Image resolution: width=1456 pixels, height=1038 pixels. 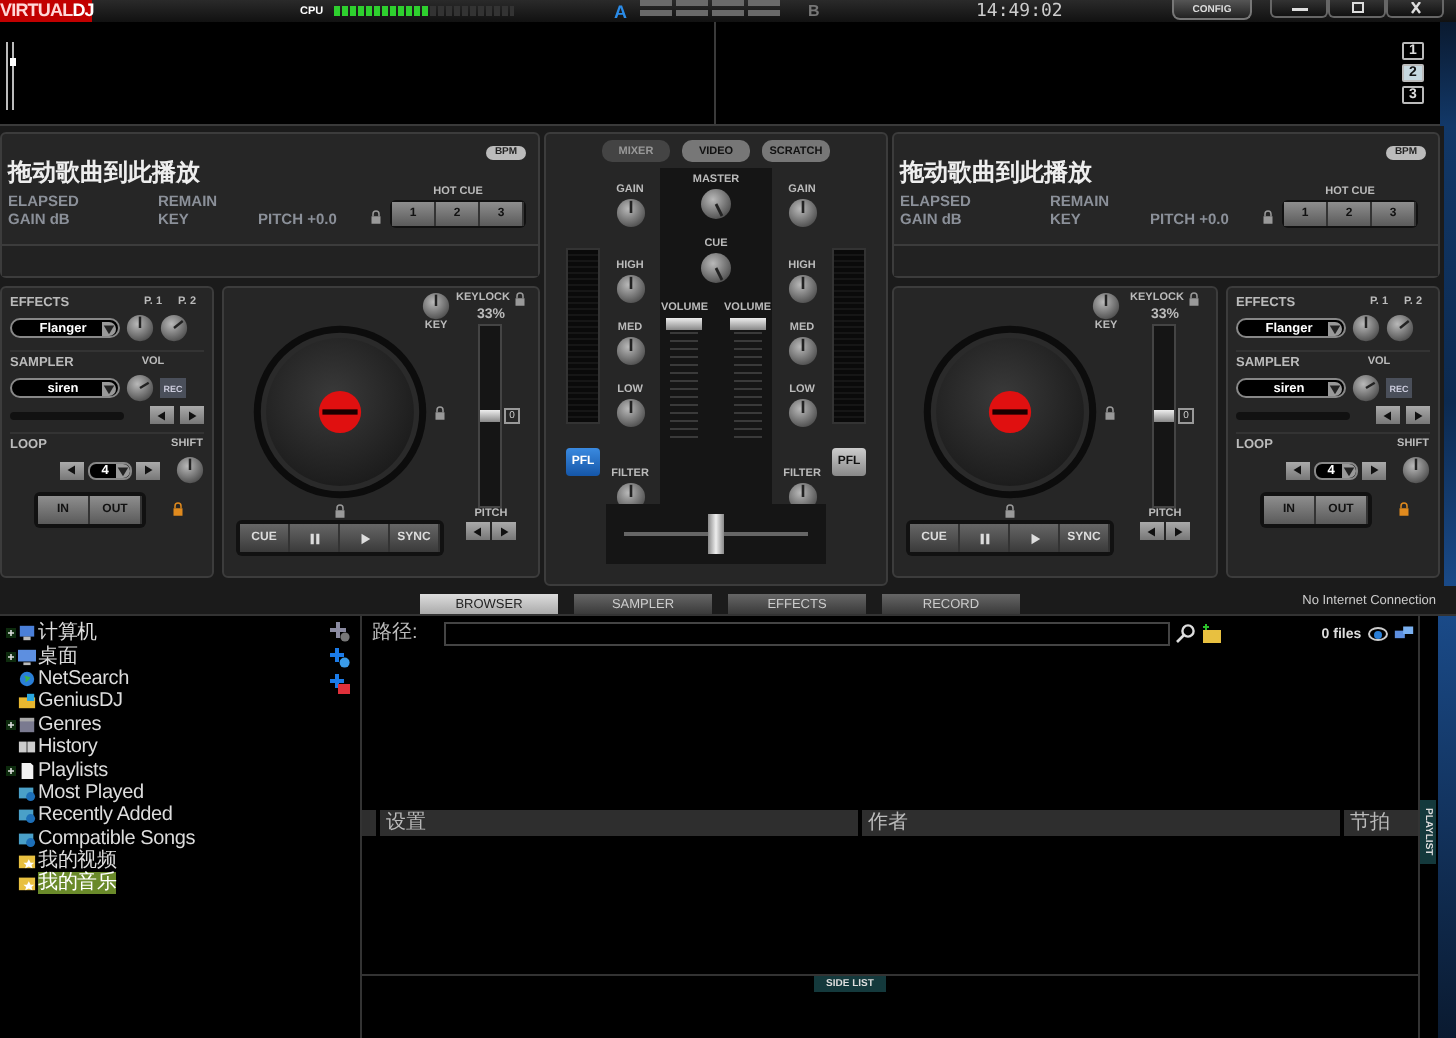 I want to click on tree-item: NetSearch, so click(x=83, y=678).